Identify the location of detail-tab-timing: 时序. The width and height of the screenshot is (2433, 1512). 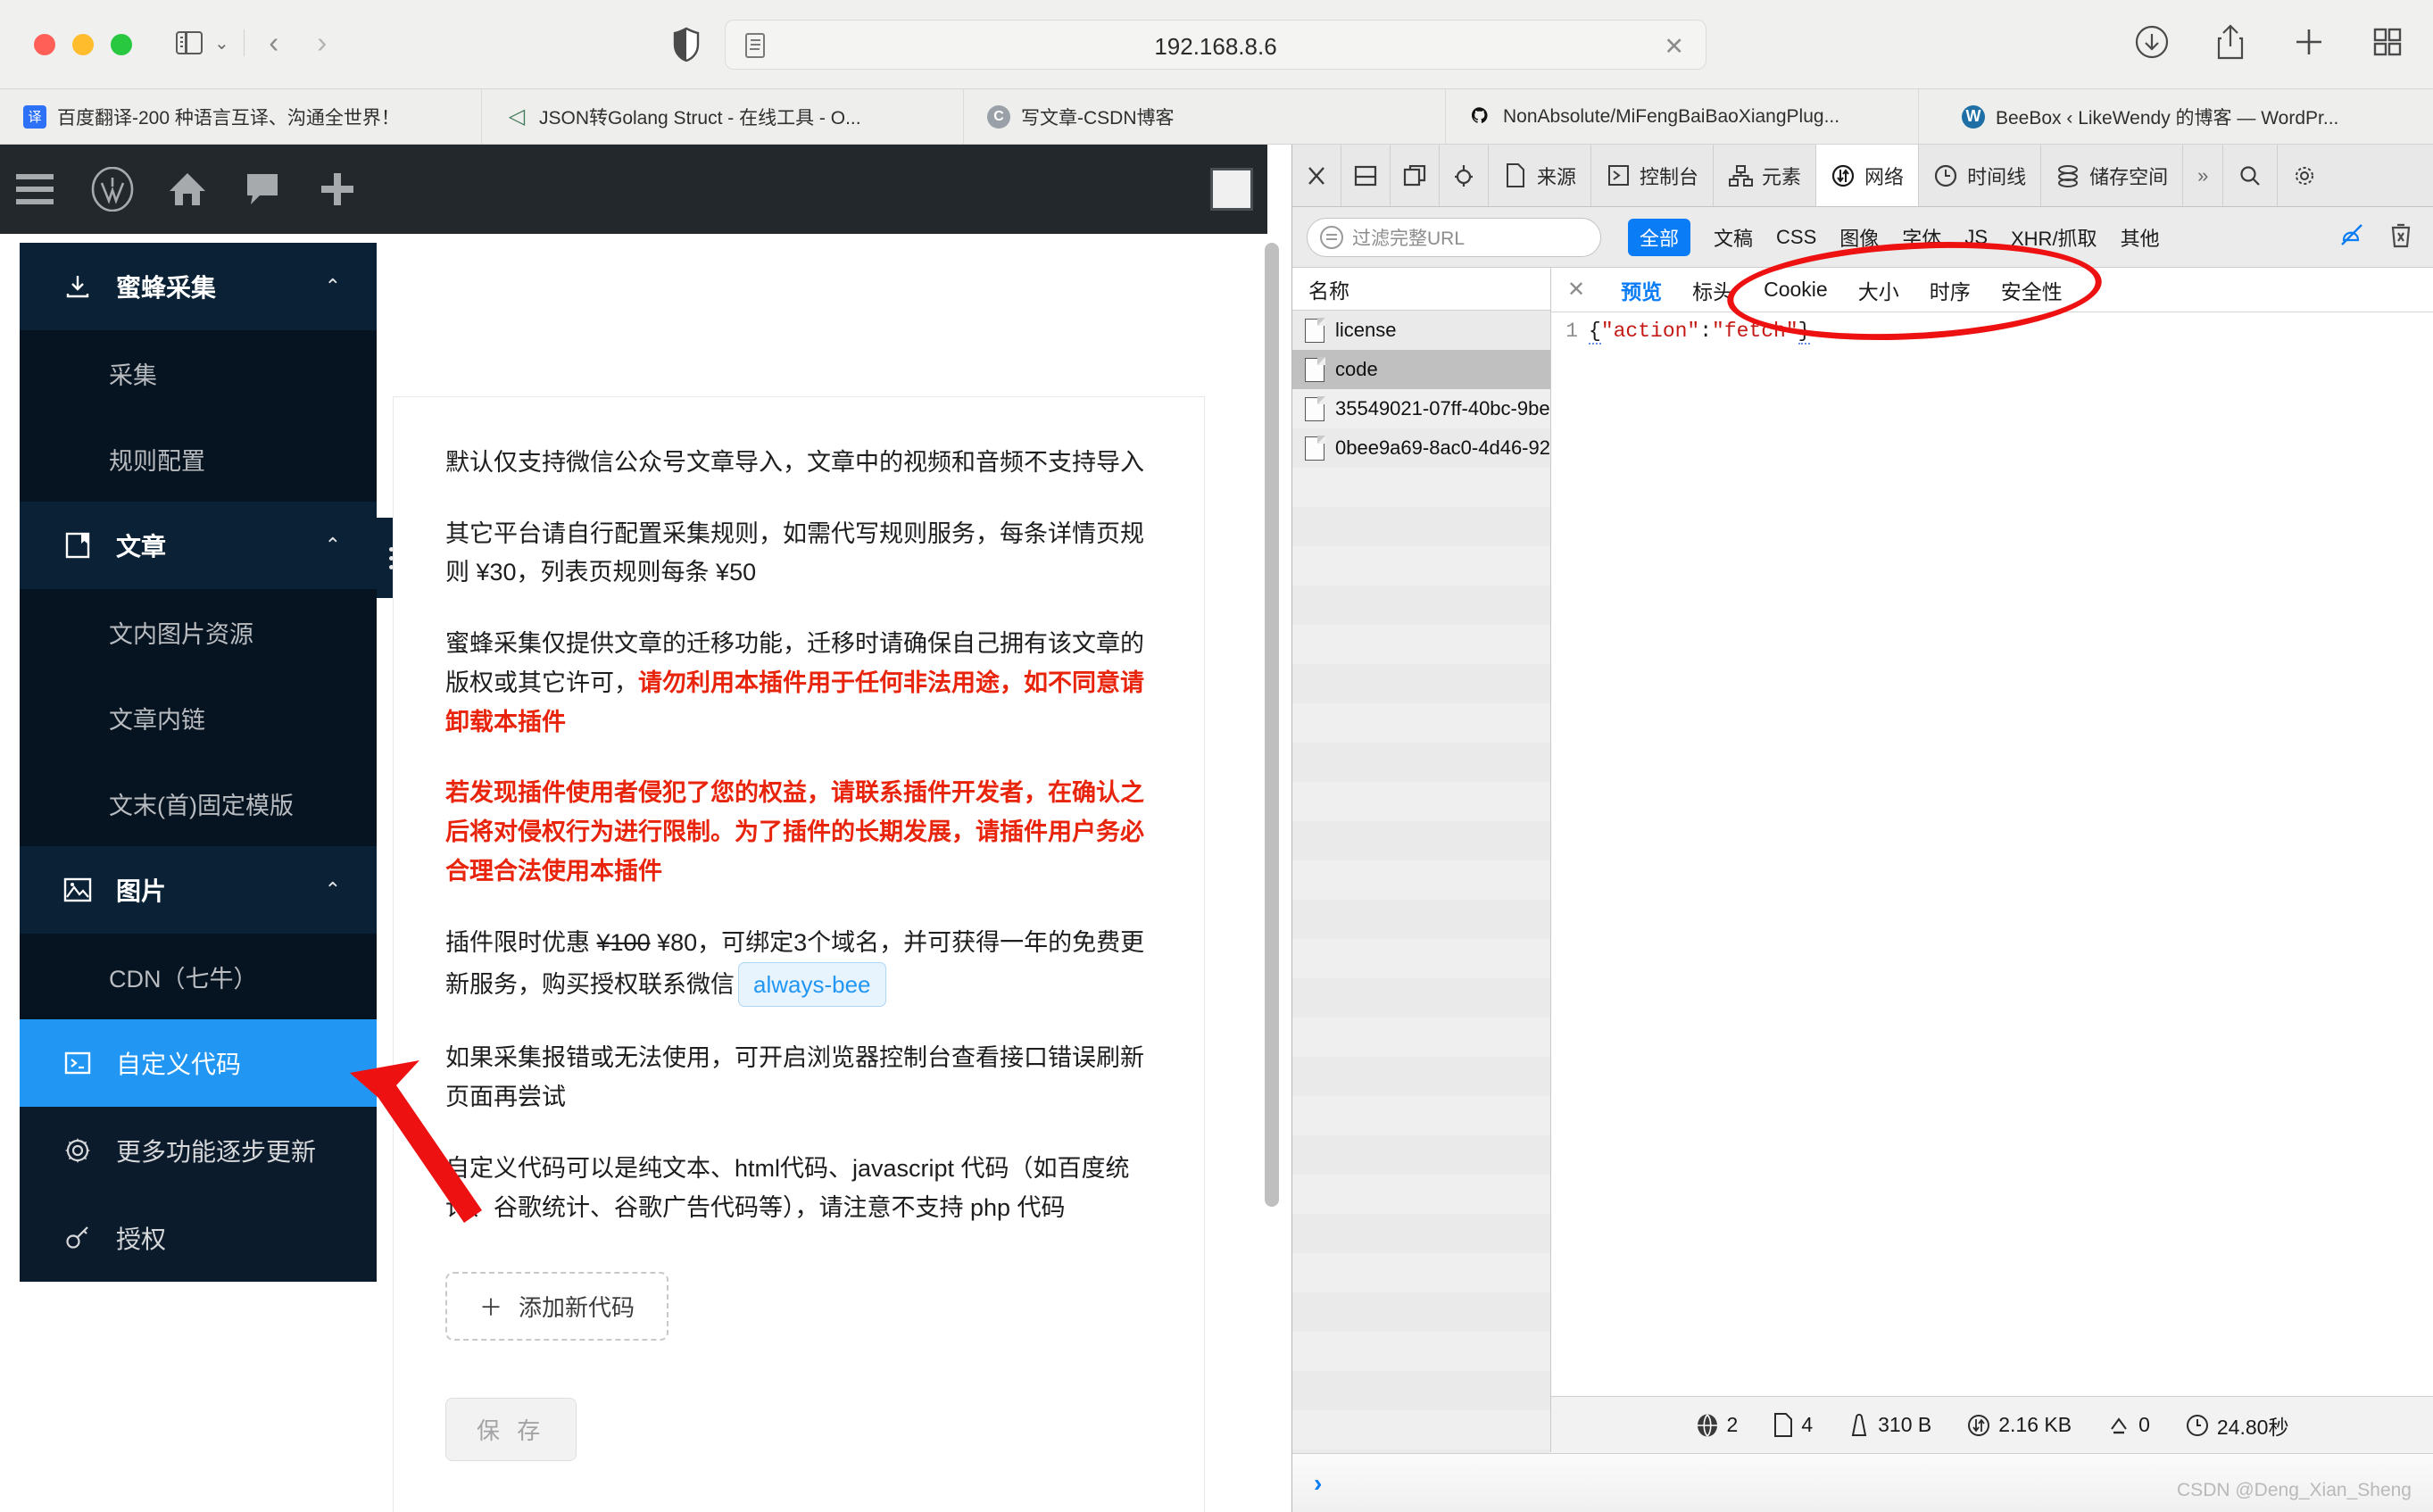
(1950, 290).